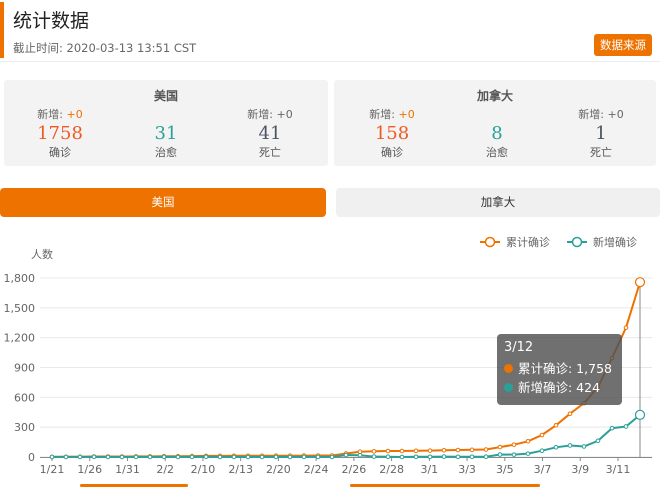 Image resolution: width=660 pixels, height=487 pixels. Describe the element at coordinates (623, 45) in the screenshot. I see `data-source-button: 数据来源` at that location.